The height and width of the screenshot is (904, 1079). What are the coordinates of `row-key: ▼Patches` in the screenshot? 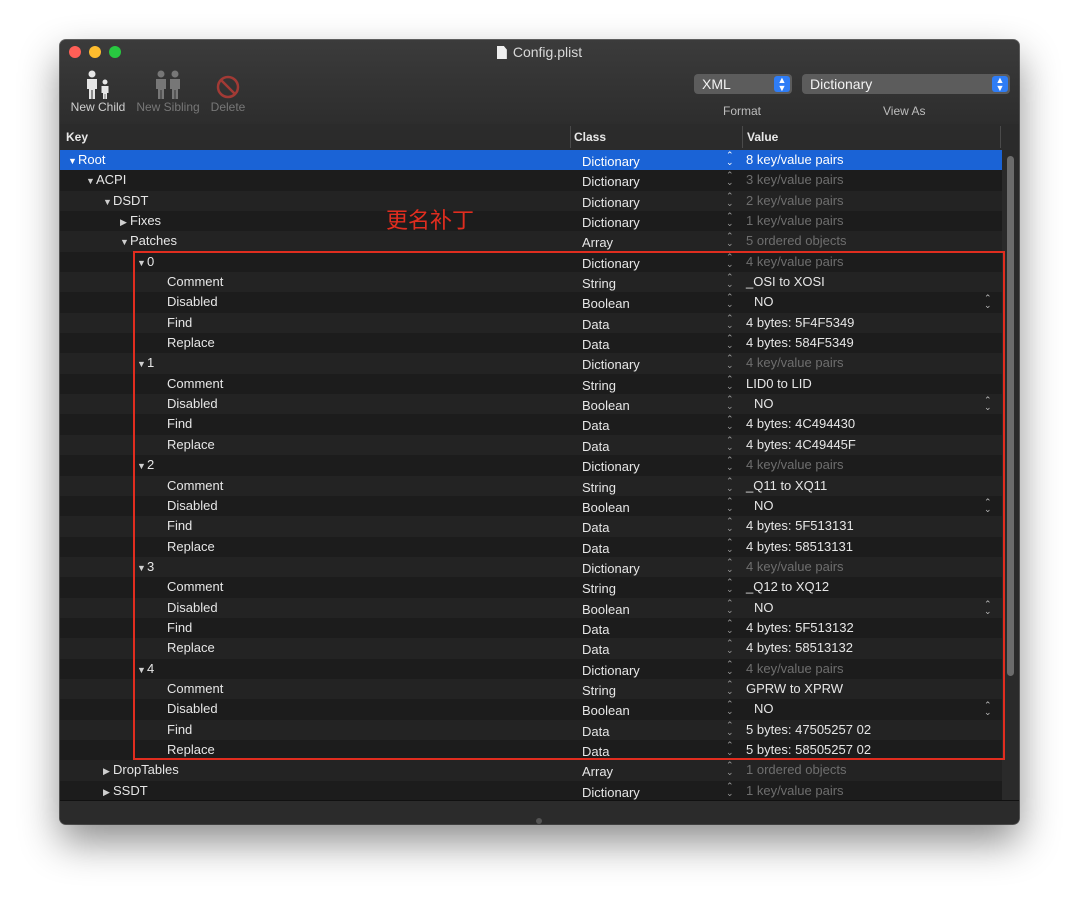 It's located at (148, 241).